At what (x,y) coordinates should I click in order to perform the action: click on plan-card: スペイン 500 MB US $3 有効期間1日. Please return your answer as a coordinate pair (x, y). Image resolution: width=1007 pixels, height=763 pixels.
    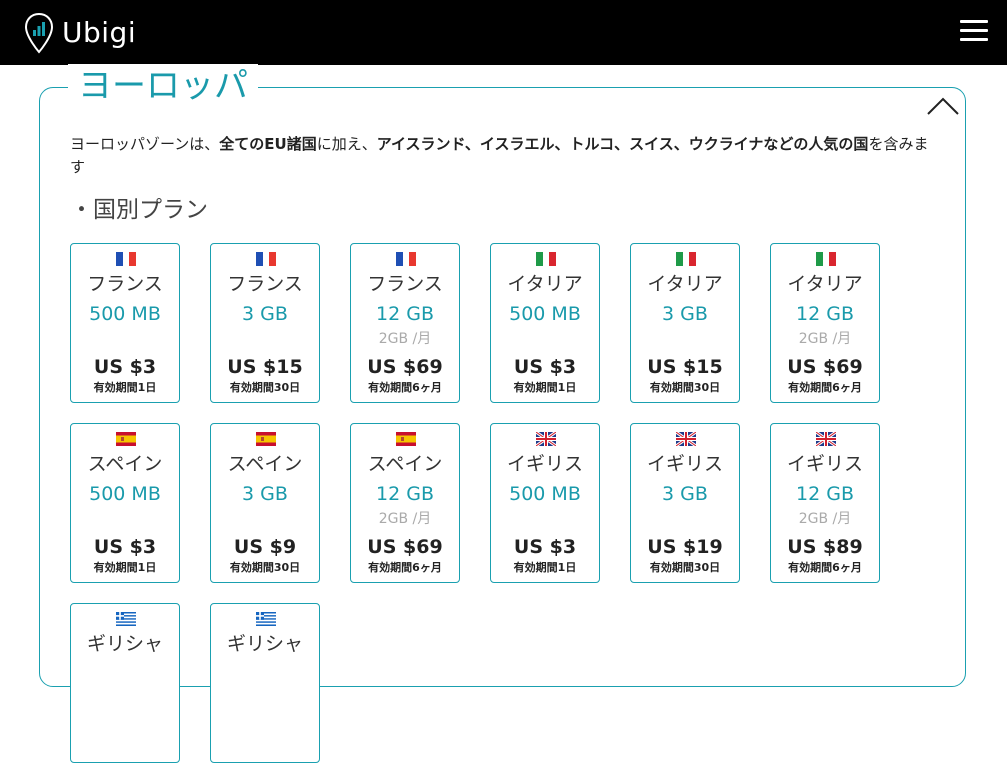
    Looking at the image, I should click on (125, 503).